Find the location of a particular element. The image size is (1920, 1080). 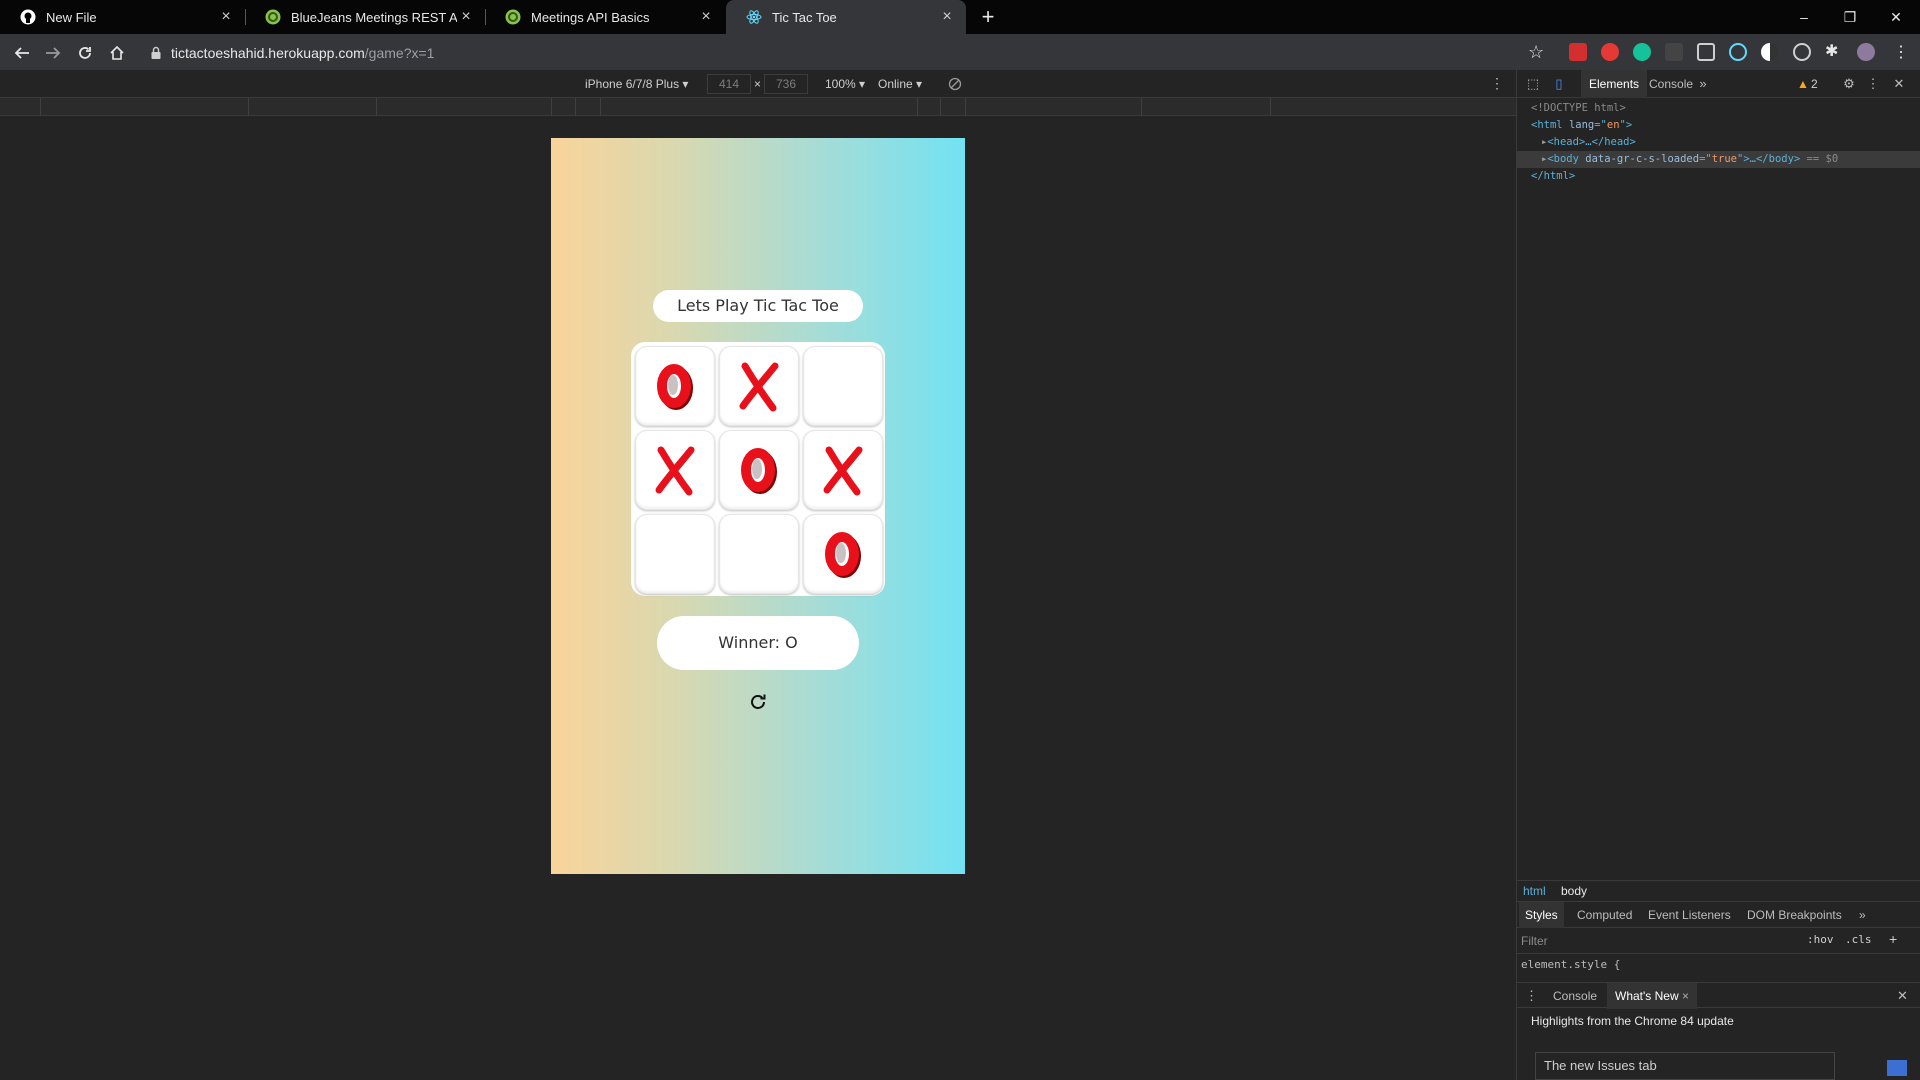

device-select: iPhone 6/7/8 Plus ▾ is located at coordinates (636, 84).